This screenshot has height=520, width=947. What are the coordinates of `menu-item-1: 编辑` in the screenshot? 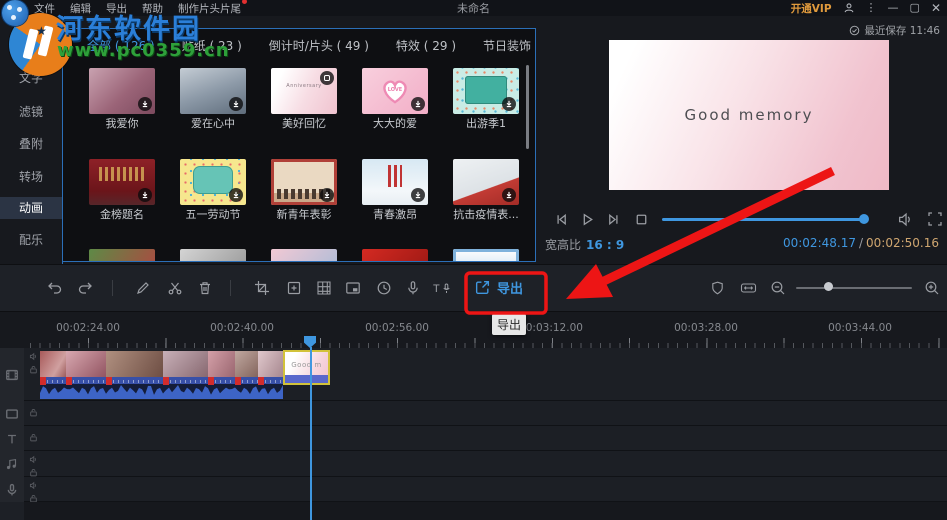 It's located at (80, 8).